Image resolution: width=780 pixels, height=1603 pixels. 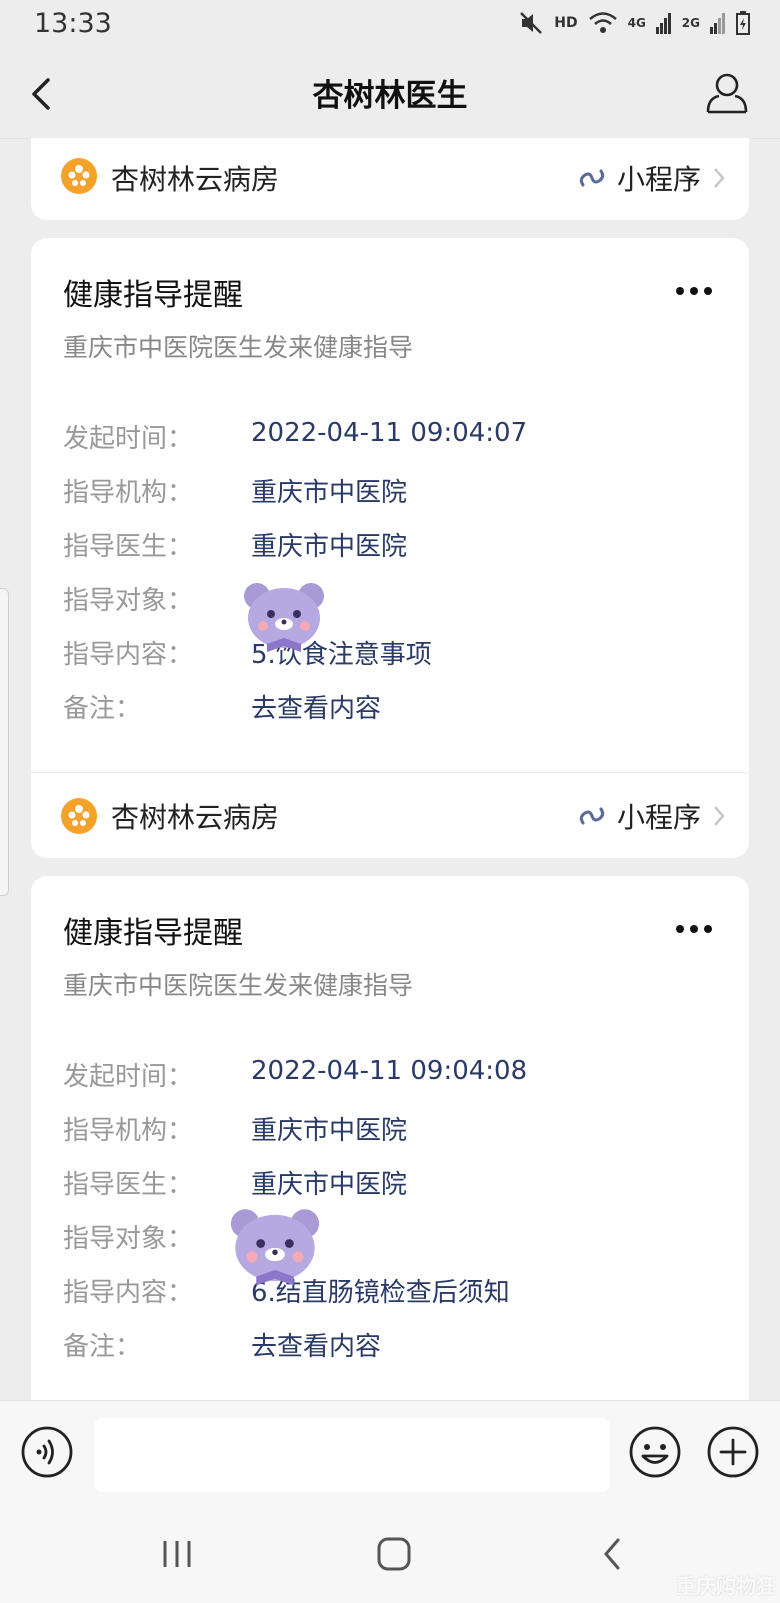 I want to click on profile-icon, so click(x=727, y=93).